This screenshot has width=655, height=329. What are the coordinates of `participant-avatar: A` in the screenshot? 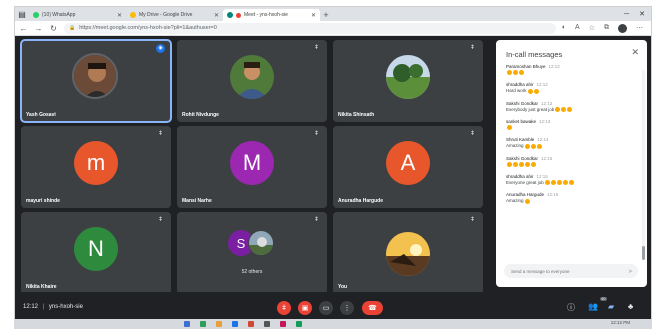 It's located at (408, 163).